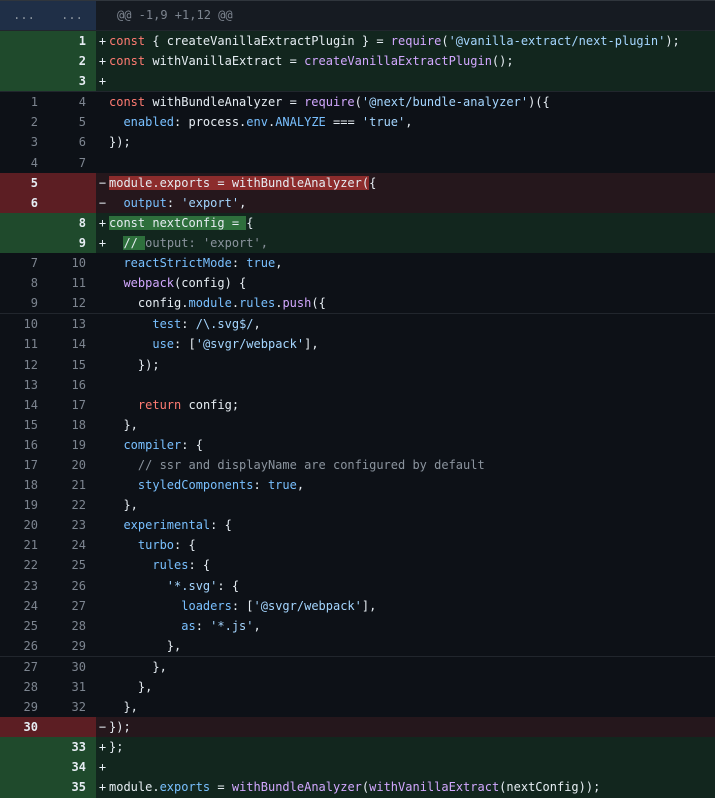  Describe the element at coordinates (72, 243) in the screenshot. I see `new-line-number: 9` at that location.